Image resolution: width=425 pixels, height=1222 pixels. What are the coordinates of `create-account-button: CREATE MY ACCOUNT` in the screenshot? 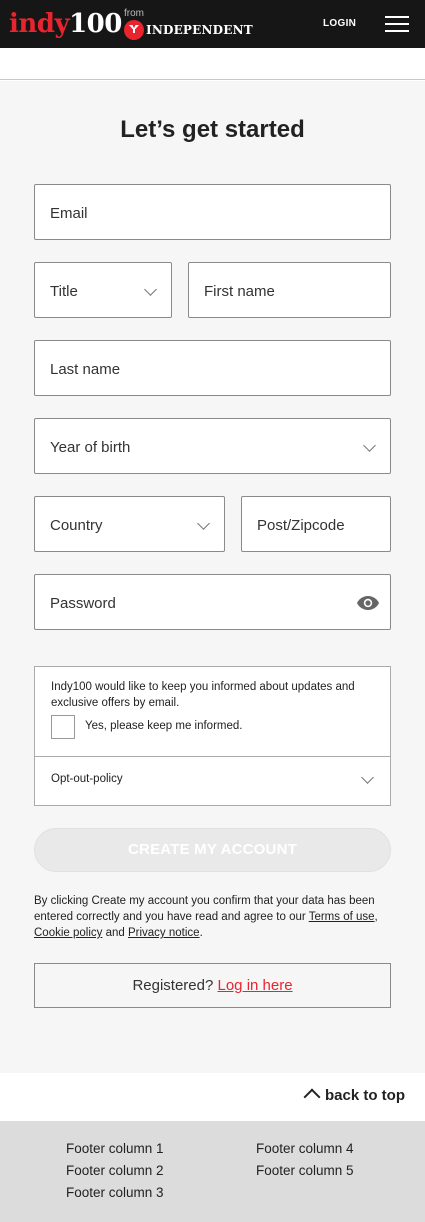 It's located at (212, 850).